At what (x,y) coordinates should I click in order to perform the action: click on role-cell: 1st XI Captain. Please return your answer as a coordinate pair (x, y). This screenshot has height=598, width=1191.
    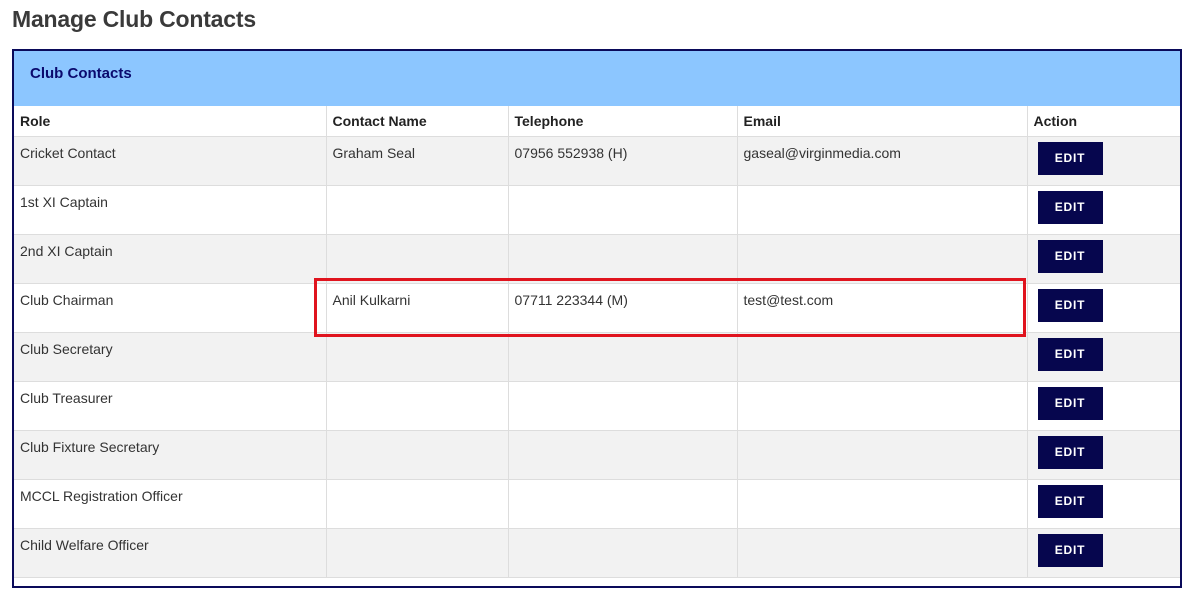
    Looking at the image, I should click on (170, 210).